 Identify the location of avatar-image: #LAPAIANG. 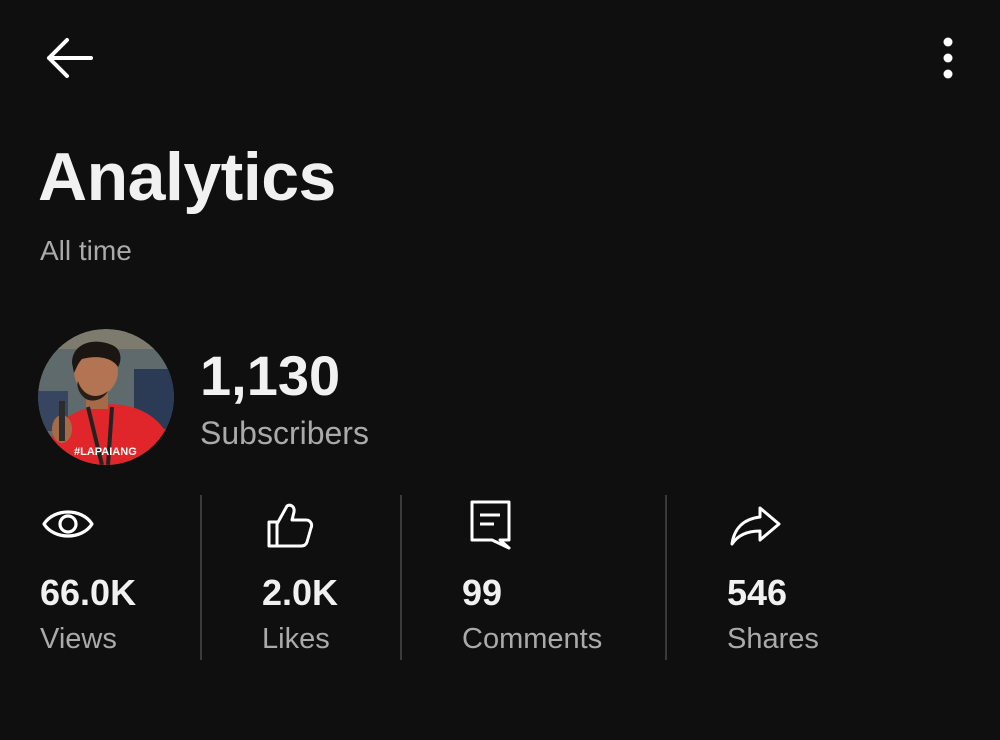
(106, 397).